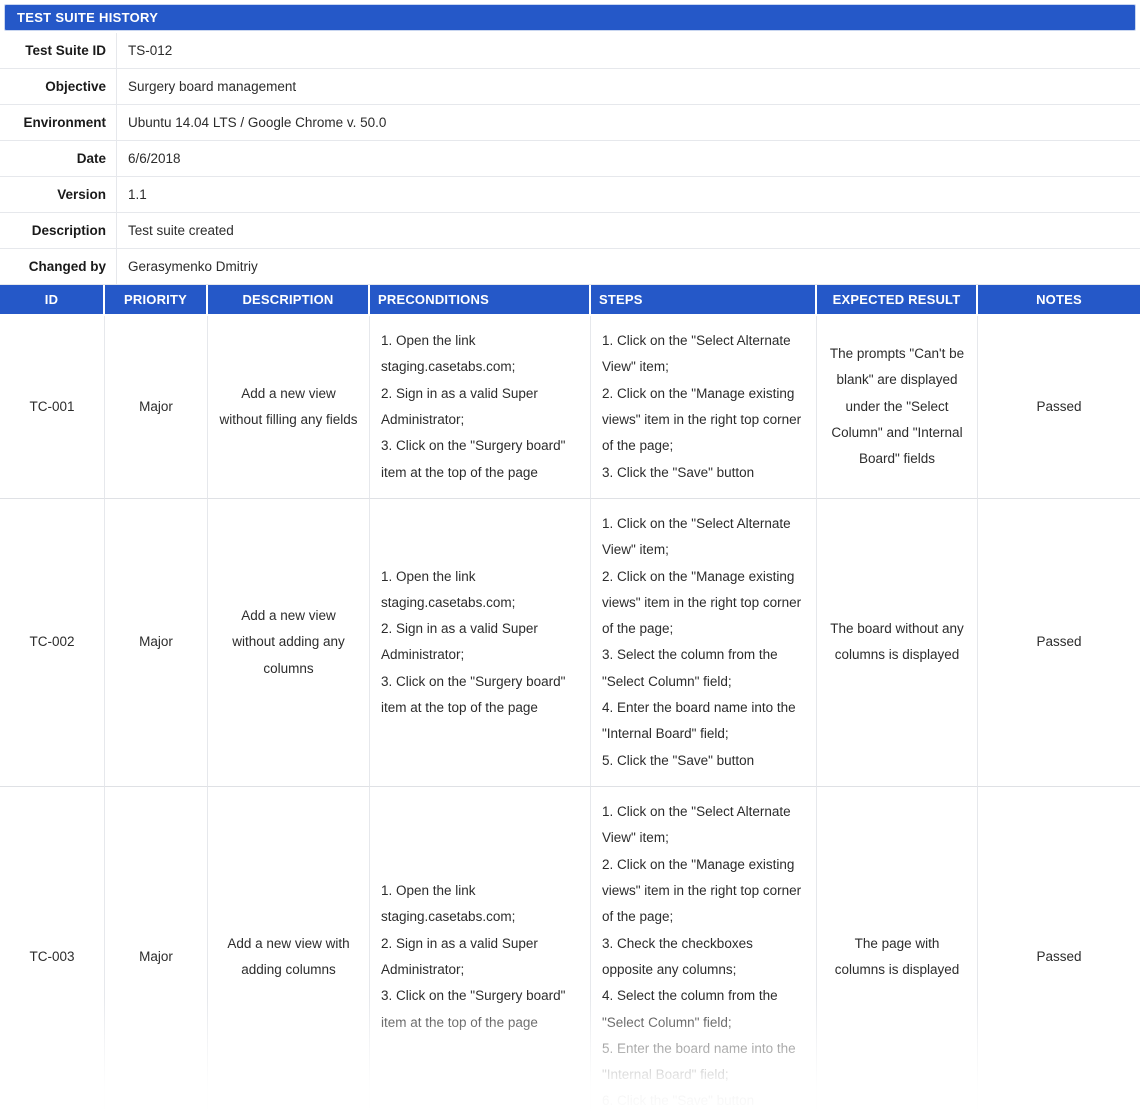 The width and height of the screenshot is (1140, 1117). I want to click on column-header-pre: PRECONDITIONS, so click(480, 300).